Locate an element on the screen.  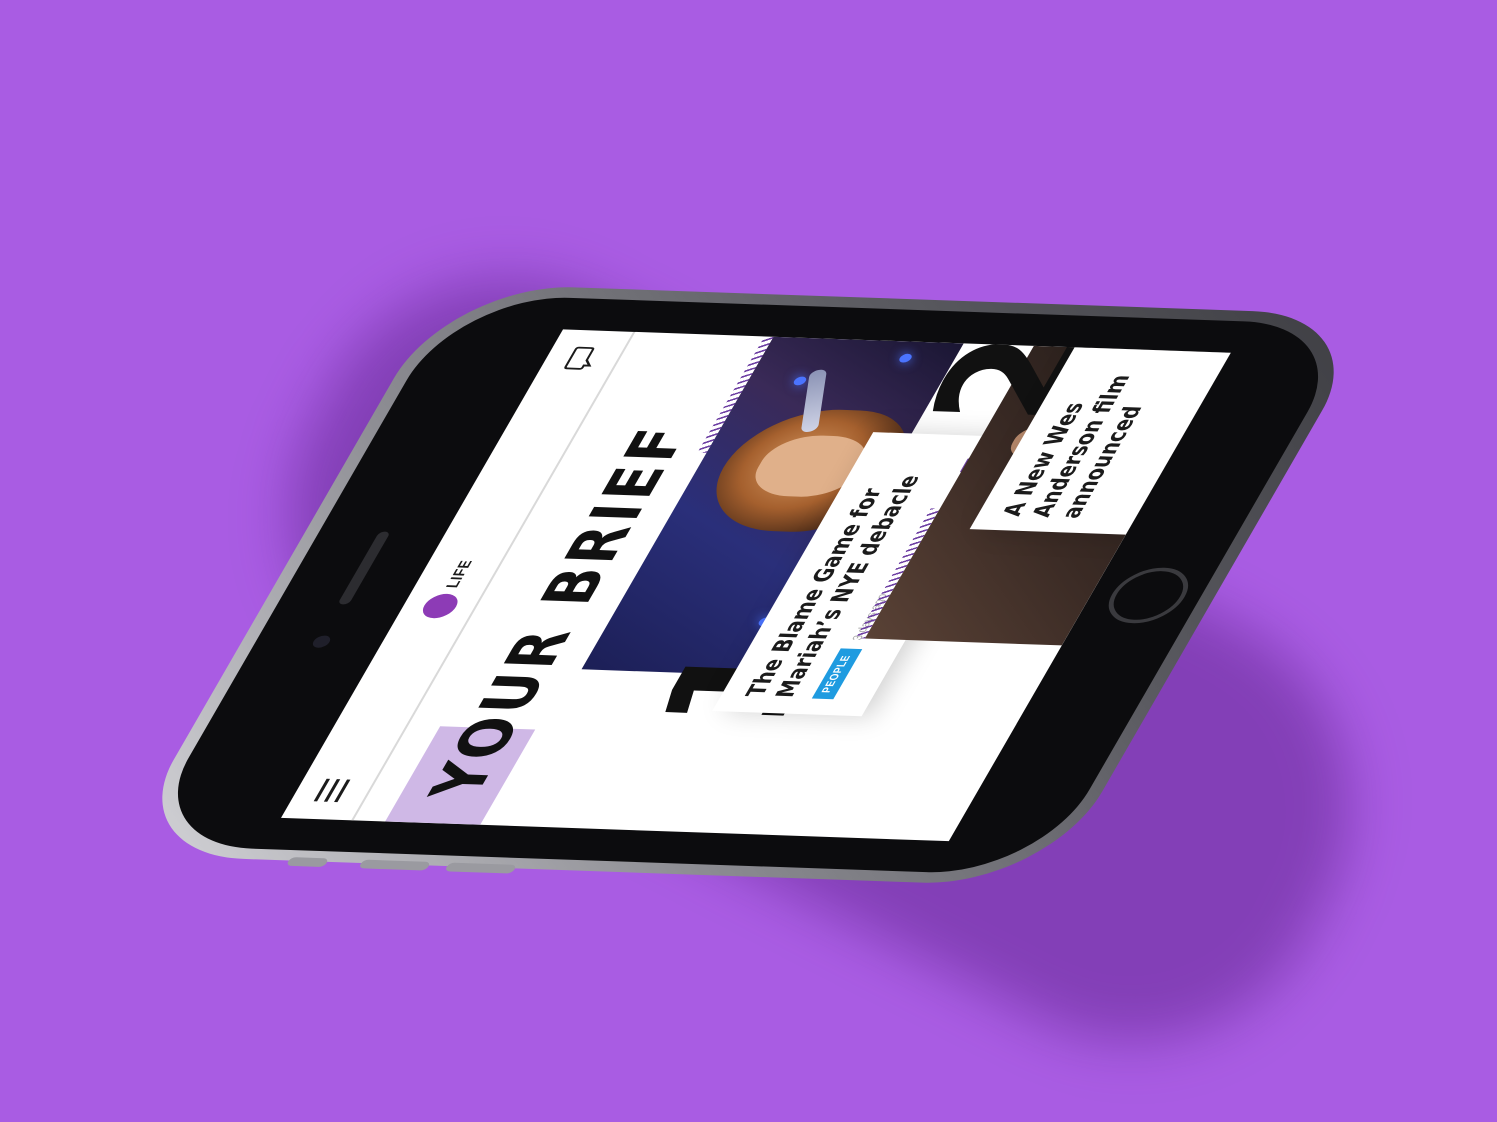
volume-down-button is located at coordinates (481, 868).